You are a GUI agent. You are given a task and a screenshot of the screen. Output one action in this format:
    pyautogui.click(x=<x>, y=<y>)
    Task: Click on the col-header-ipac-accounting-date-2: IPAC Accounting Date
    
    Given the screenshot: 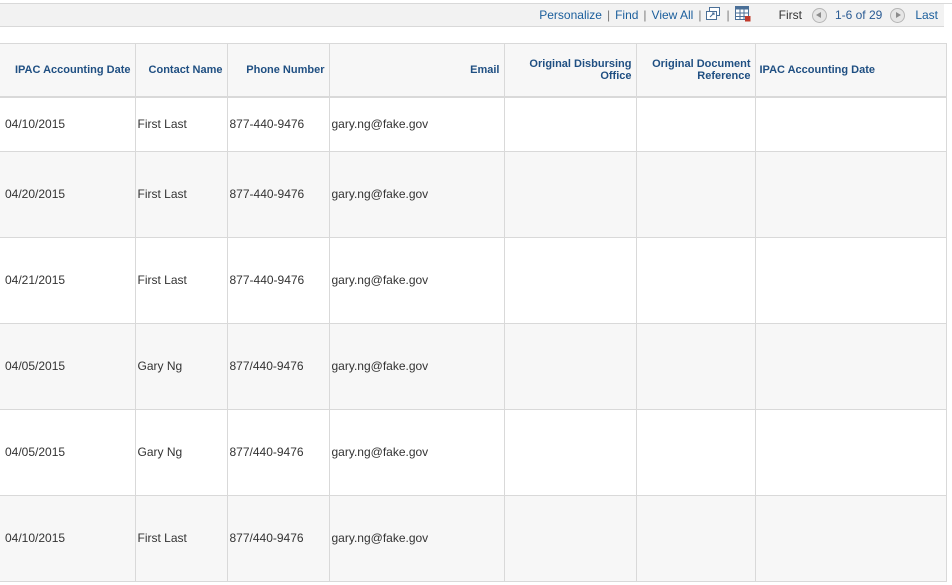 What is the action you would take?
    pyautogui.click(x=850, y=71)
    